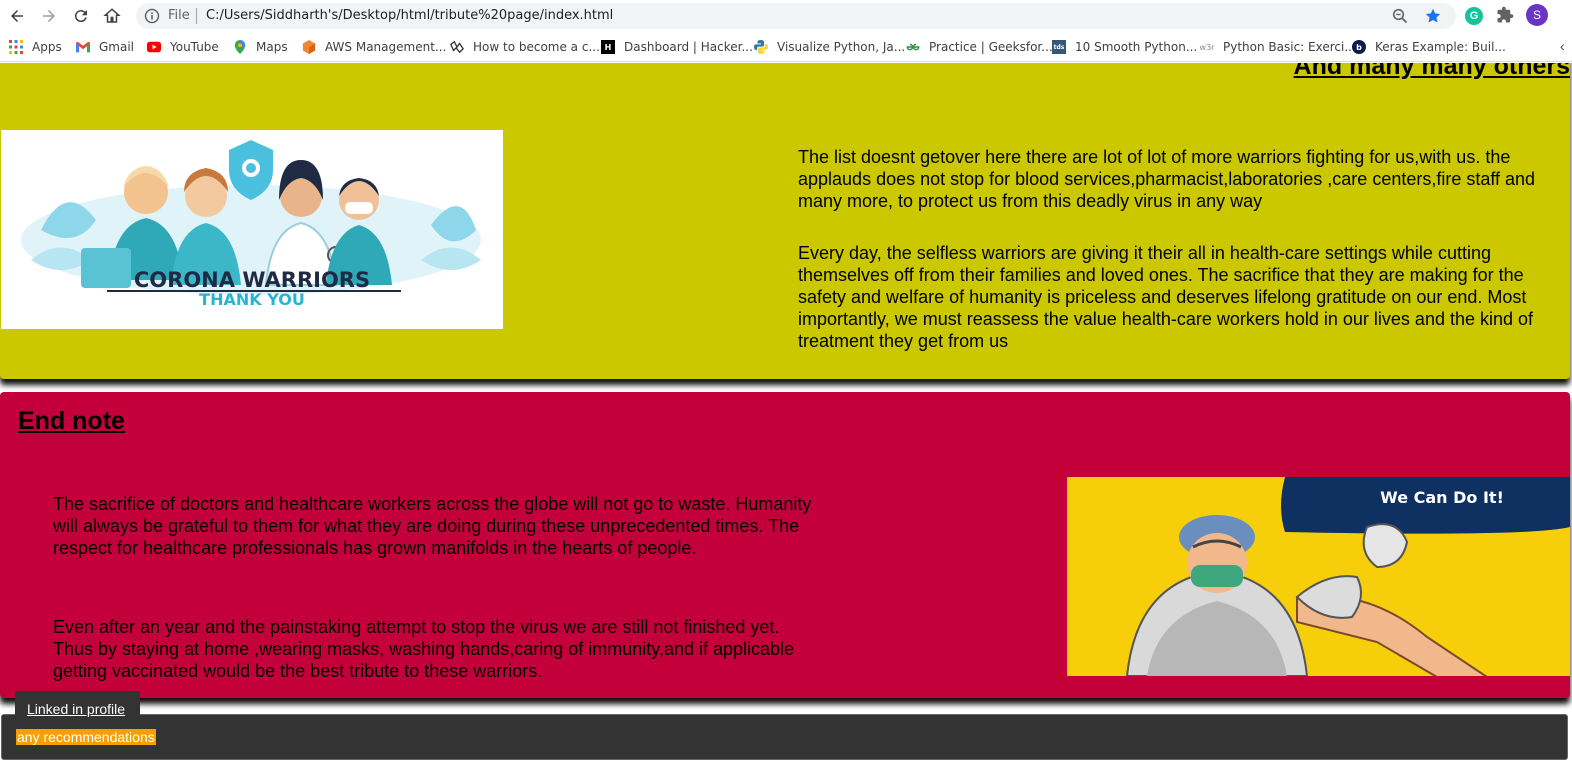  What do you see at coordinates (1400, 16) in the screenshot?
I see `zoom-icon` at bounding box center [1400, 16].